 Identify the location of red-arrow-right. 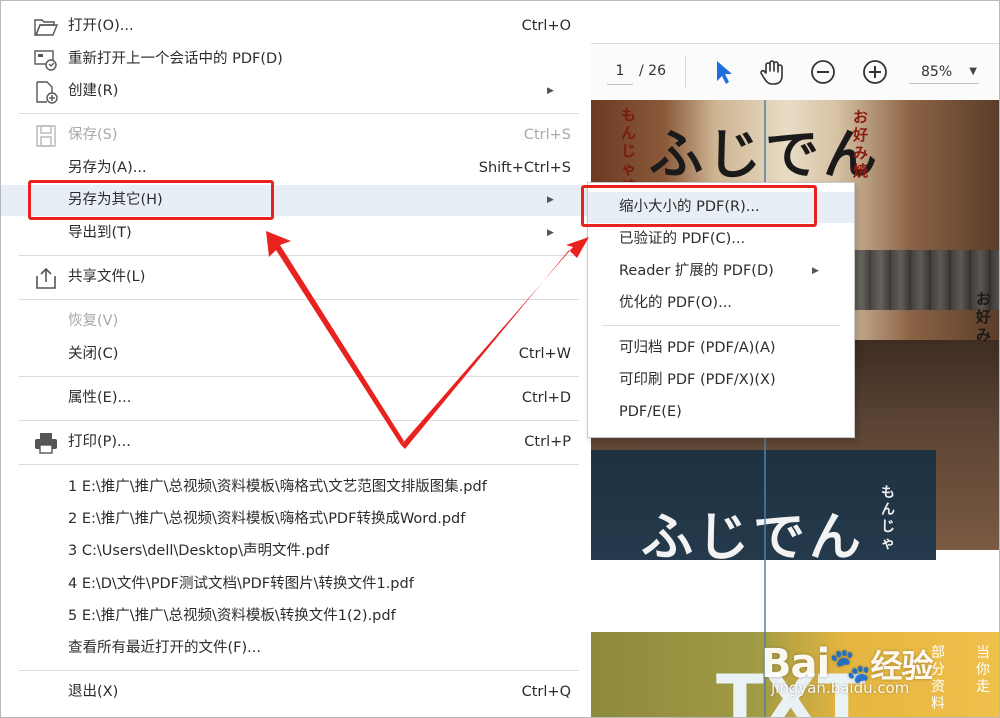
(495, 343).